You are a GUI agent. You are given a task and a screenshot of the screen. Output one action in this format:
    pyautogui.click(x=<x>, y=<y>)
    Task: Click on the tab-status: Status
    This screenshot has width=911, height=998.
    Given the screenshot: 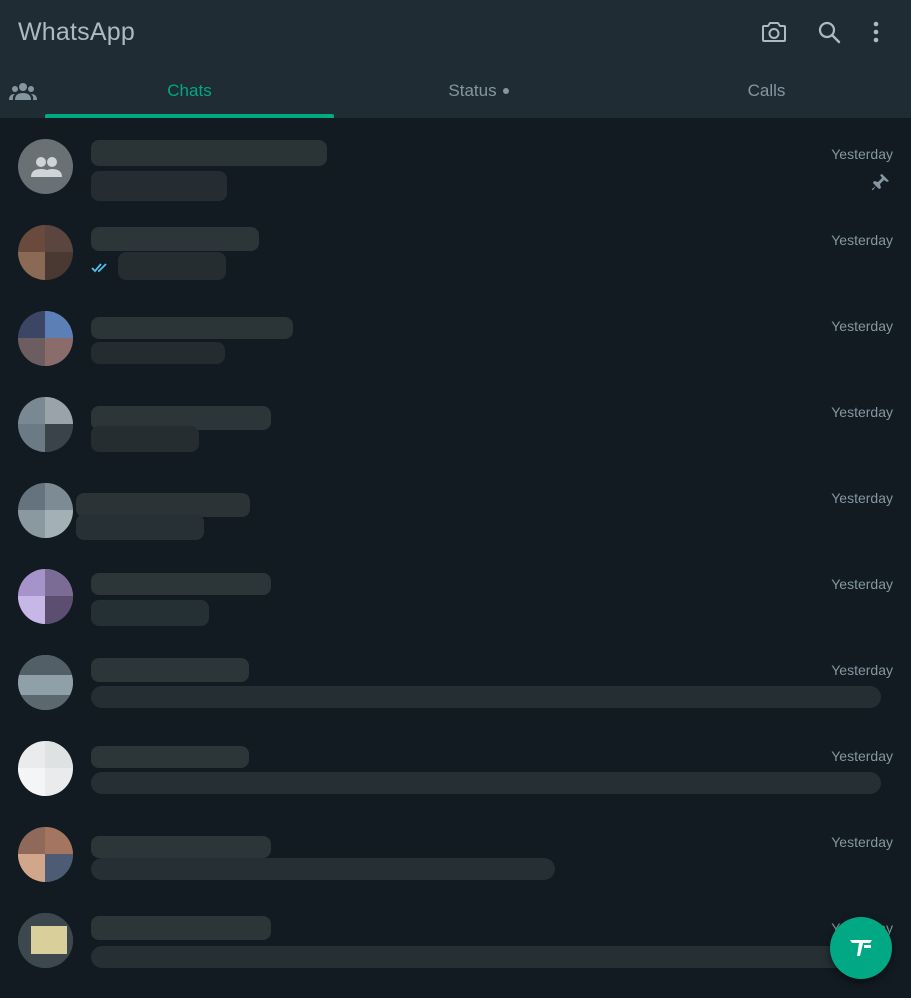 What is the action you would take?
    pyautogui.click(x=478, y=91)
    